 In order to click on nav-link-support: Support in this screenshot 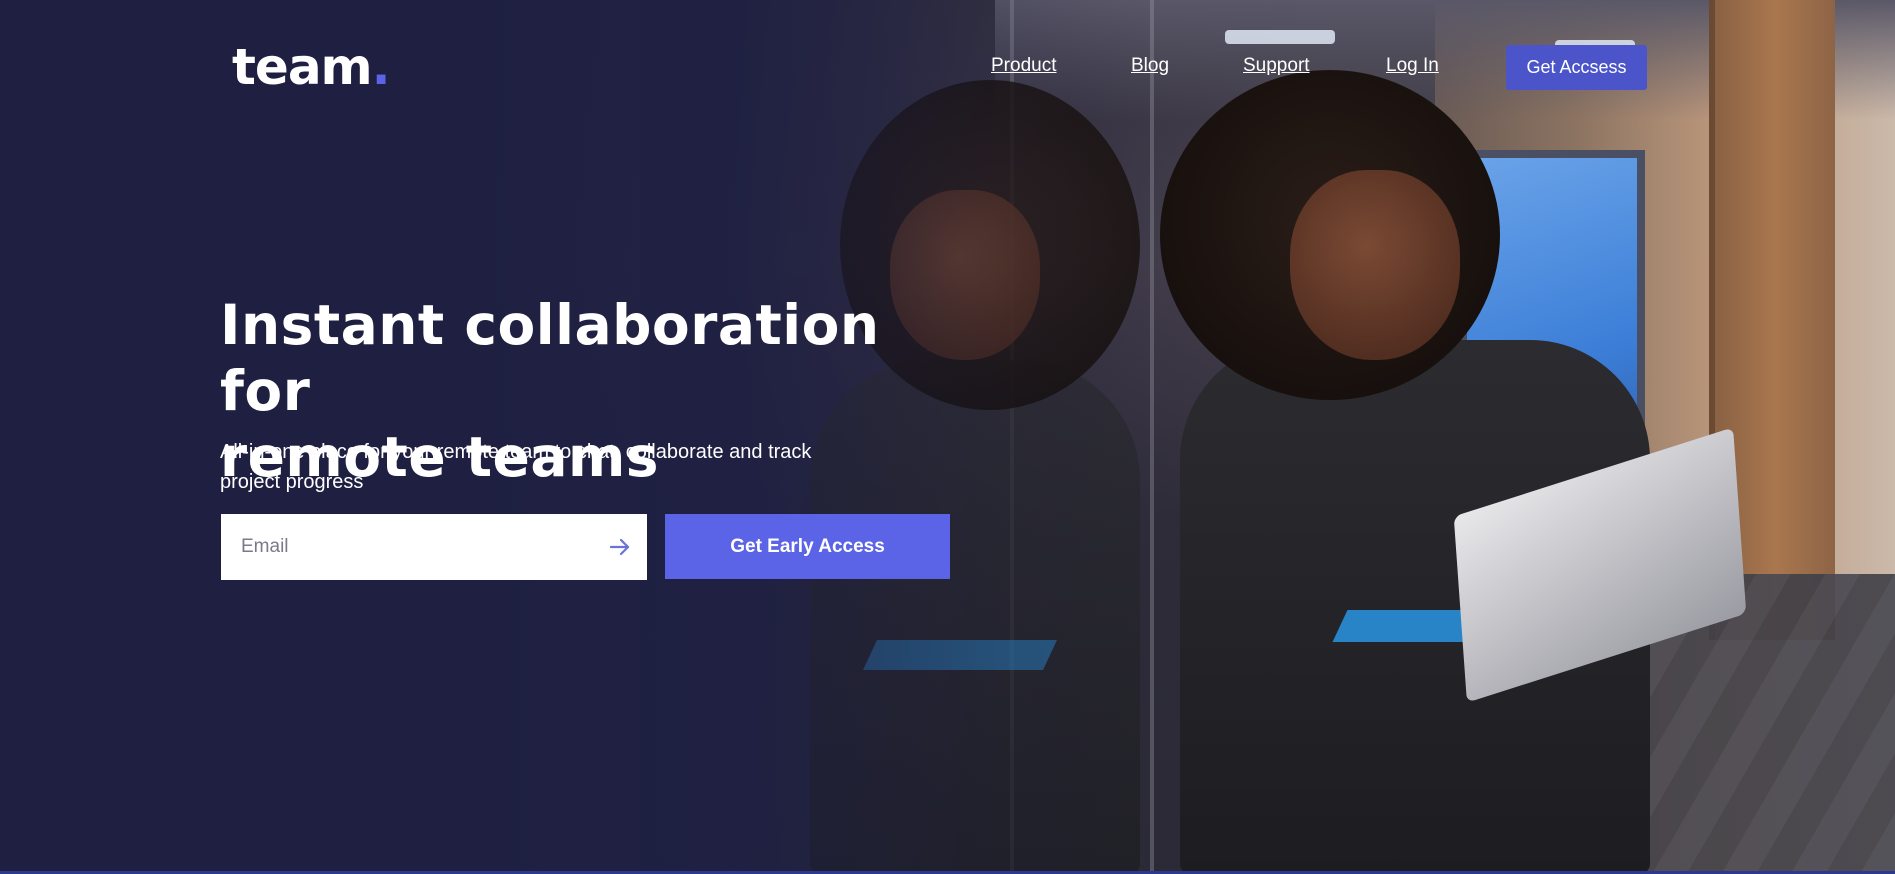, I will do `click(1276, 66)`.